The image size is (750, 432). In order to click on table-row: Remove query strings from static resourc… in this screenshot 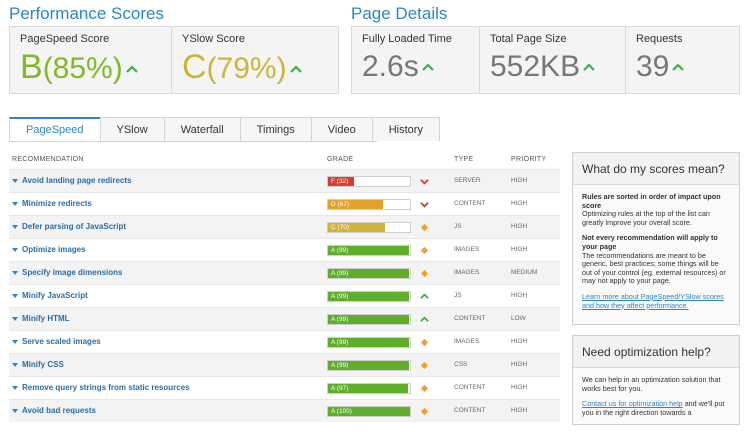, I will do `click(284, 387)`.